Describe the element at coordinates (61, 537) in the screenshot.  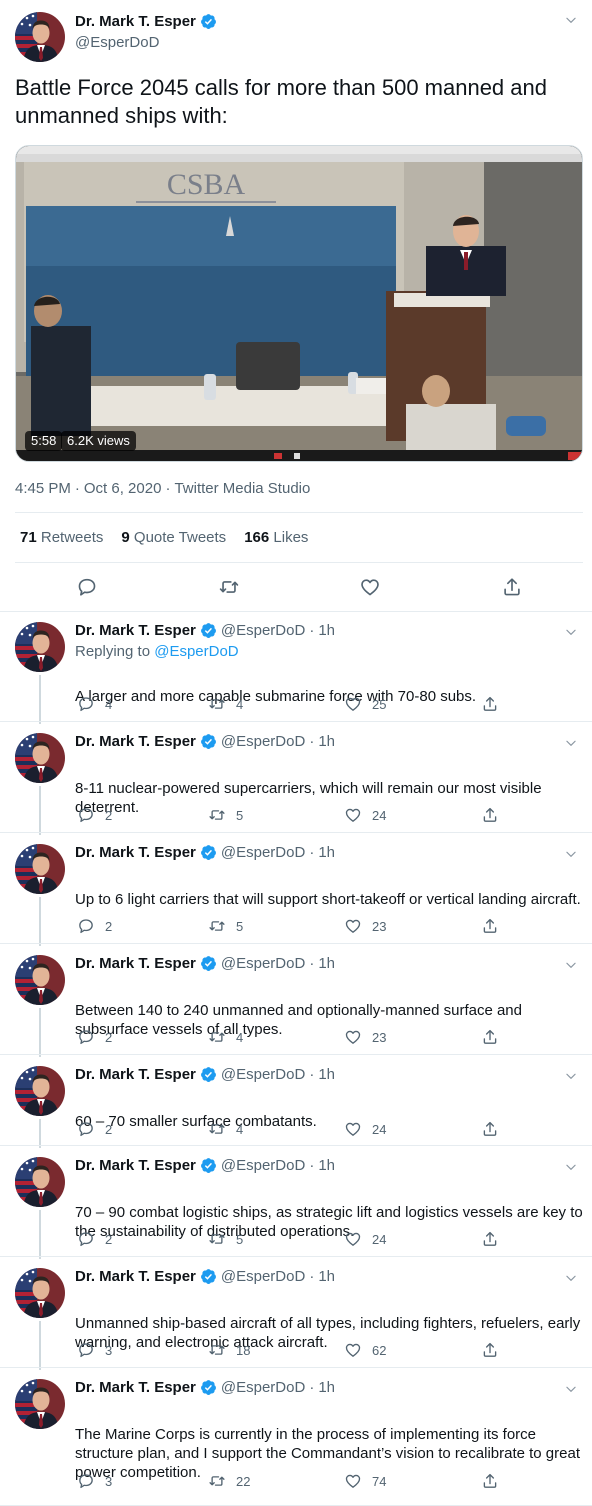
I see `retweets-stat: 71 Retweets` at that location.